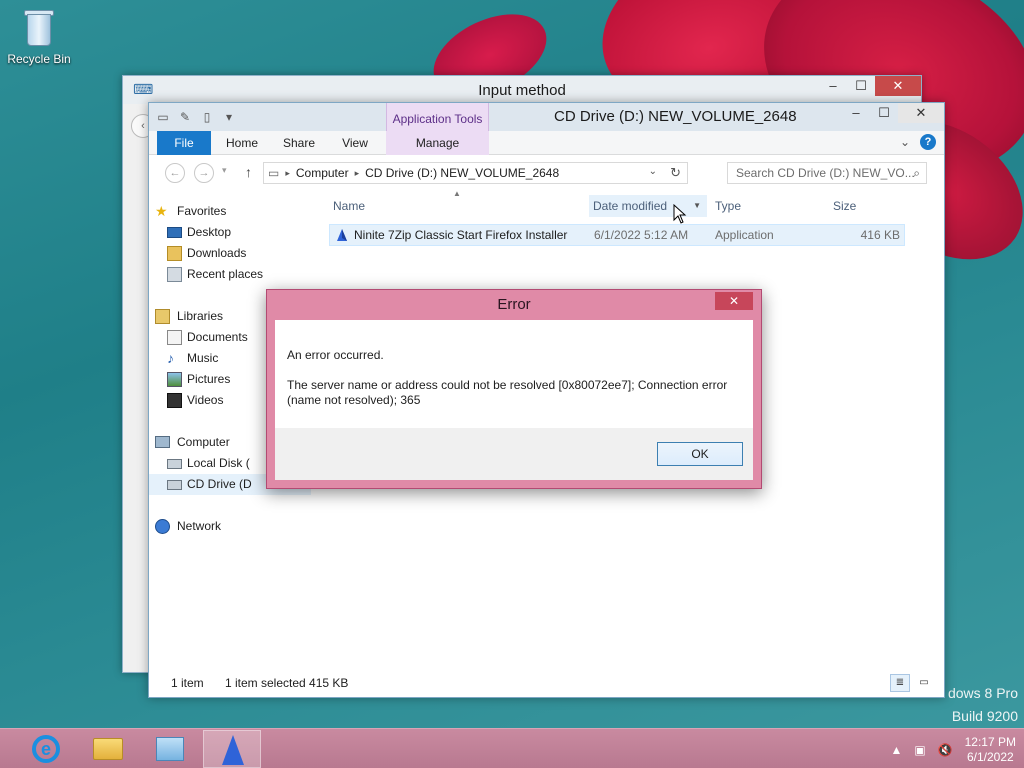 This screenshot has height=768, width=1024. Describe the element at coordinates (174, 485) in the screenshot. I see `cd-drive-icon` at that location.